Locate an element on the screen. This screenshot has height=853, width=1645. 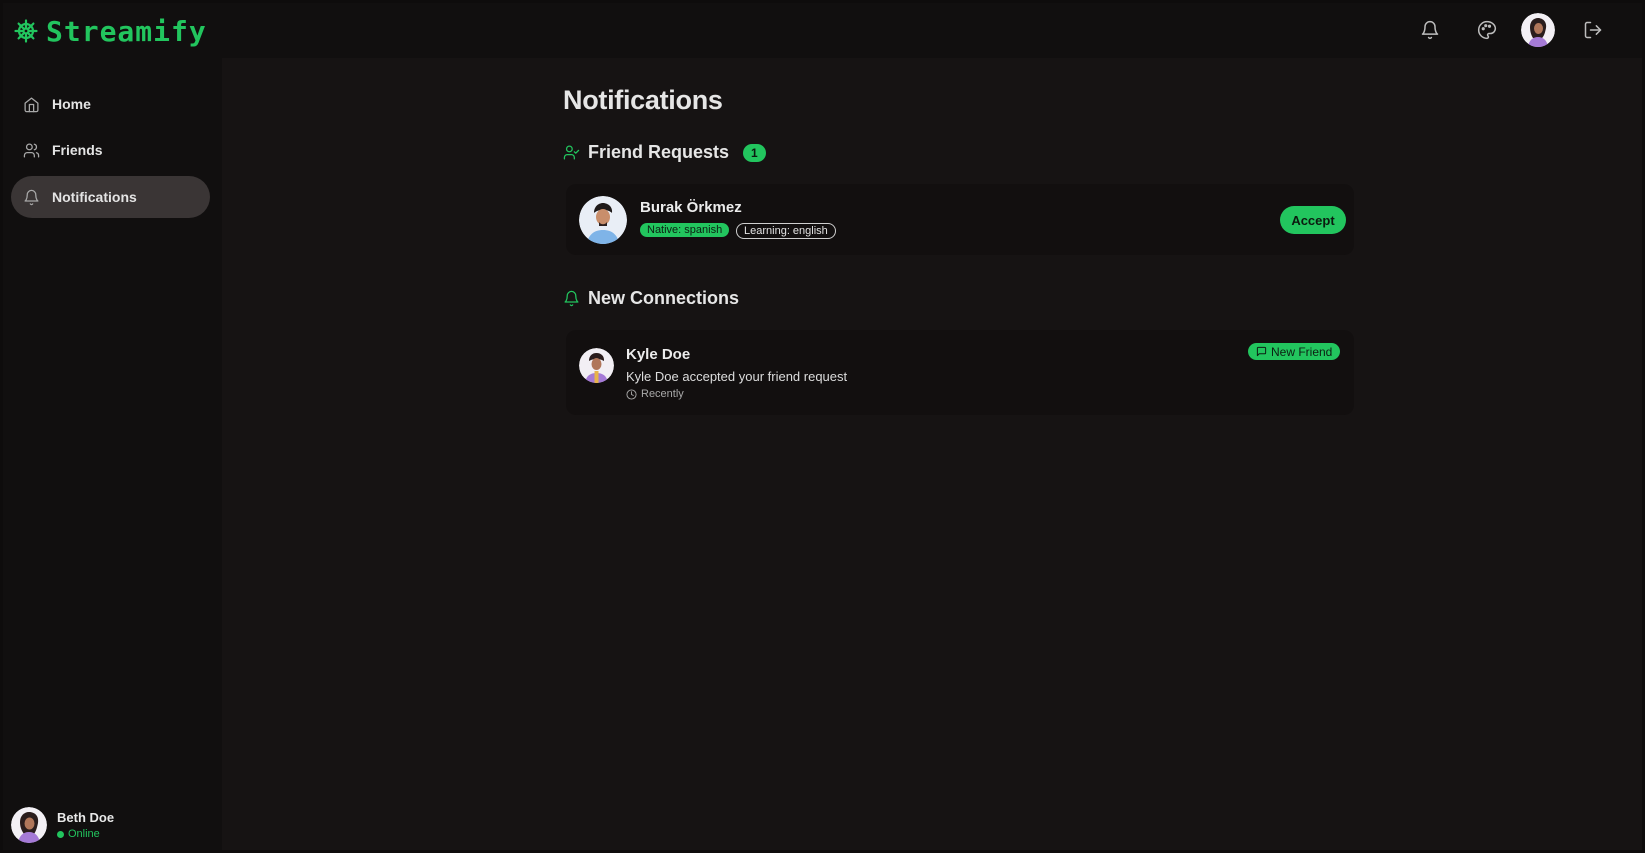
user-check-icon is located at coordinates (571, 152).